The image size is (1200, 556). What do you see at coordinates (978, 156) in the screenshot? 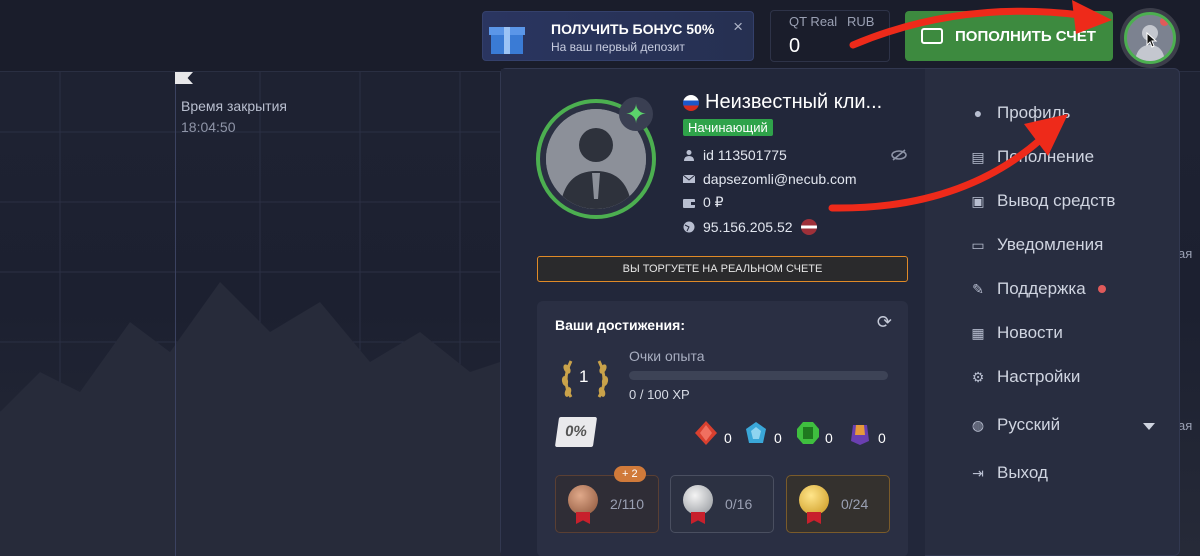
I see `deposit-icon: ▤` at bounding box center [978, 156].